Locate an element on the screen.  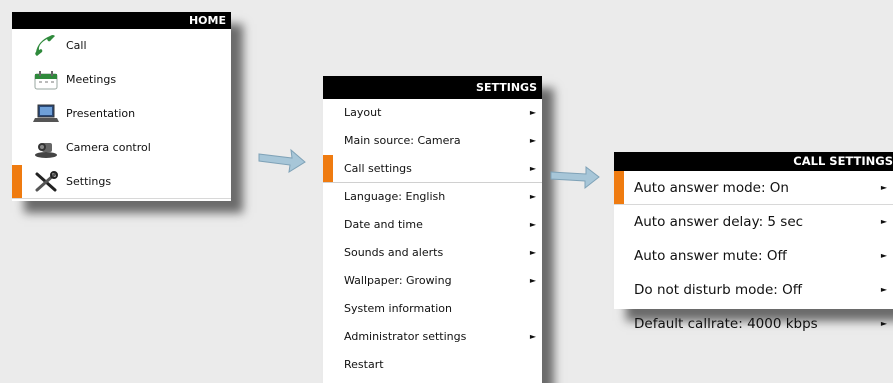
call-settings-item-label: Auto answer delay: 5 sec is located at coordinates (719, 221).